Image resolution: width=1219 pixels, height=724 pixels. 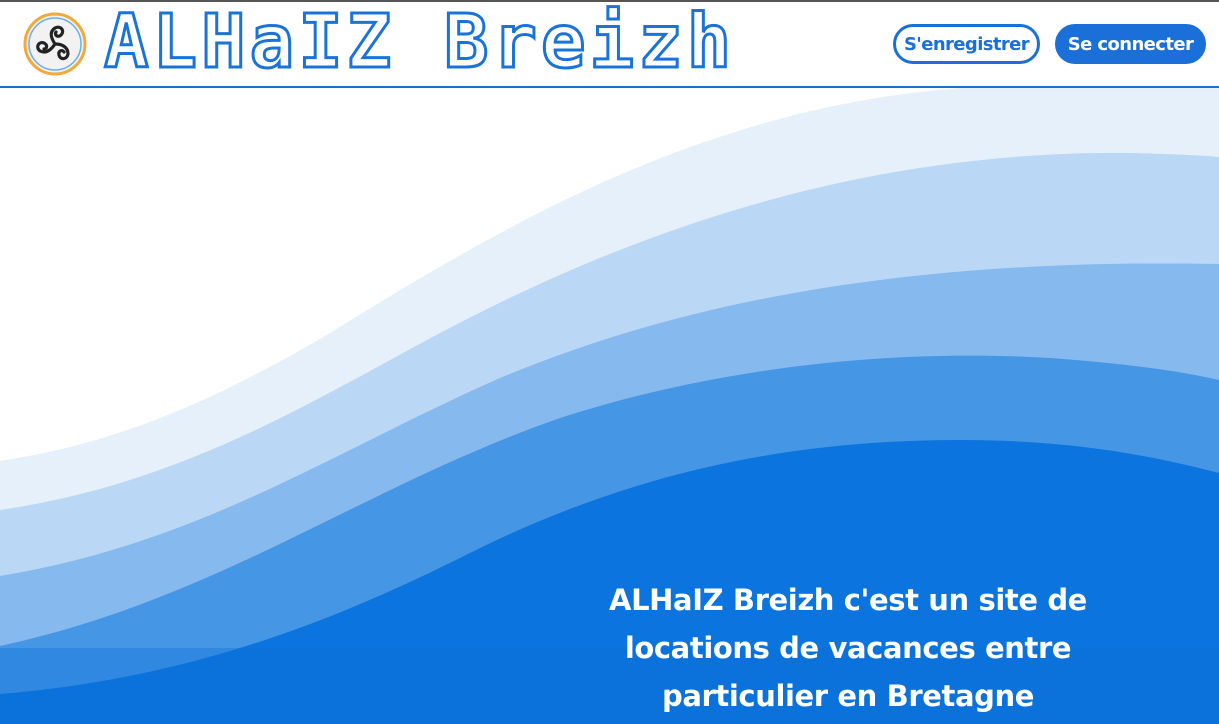 I want to click on site-header: ALHaIZ Breizh S'enregistrer Se connecter, so click(x=609, y=45).